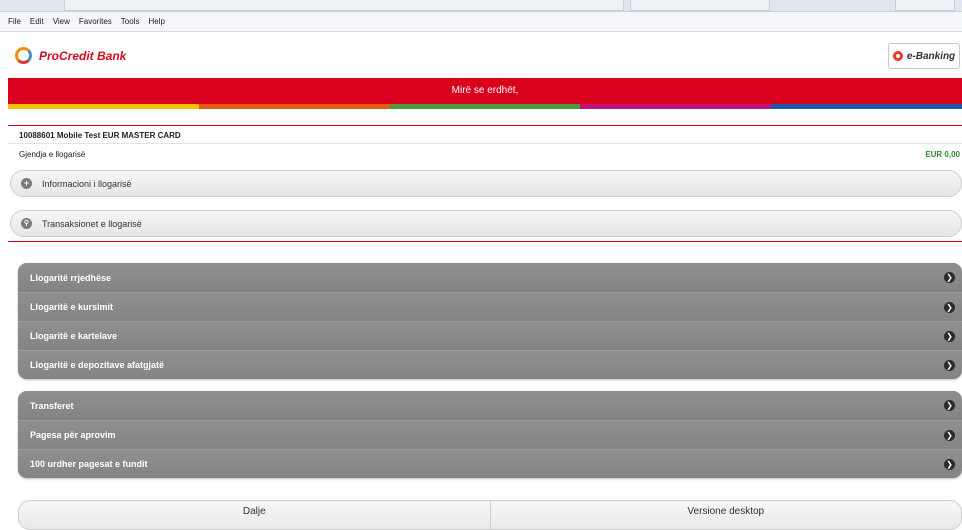 The height and width of the screenshot is (530, 962). I want to click on footer-actions: Dalje Versione desktop, so click(490, 515).